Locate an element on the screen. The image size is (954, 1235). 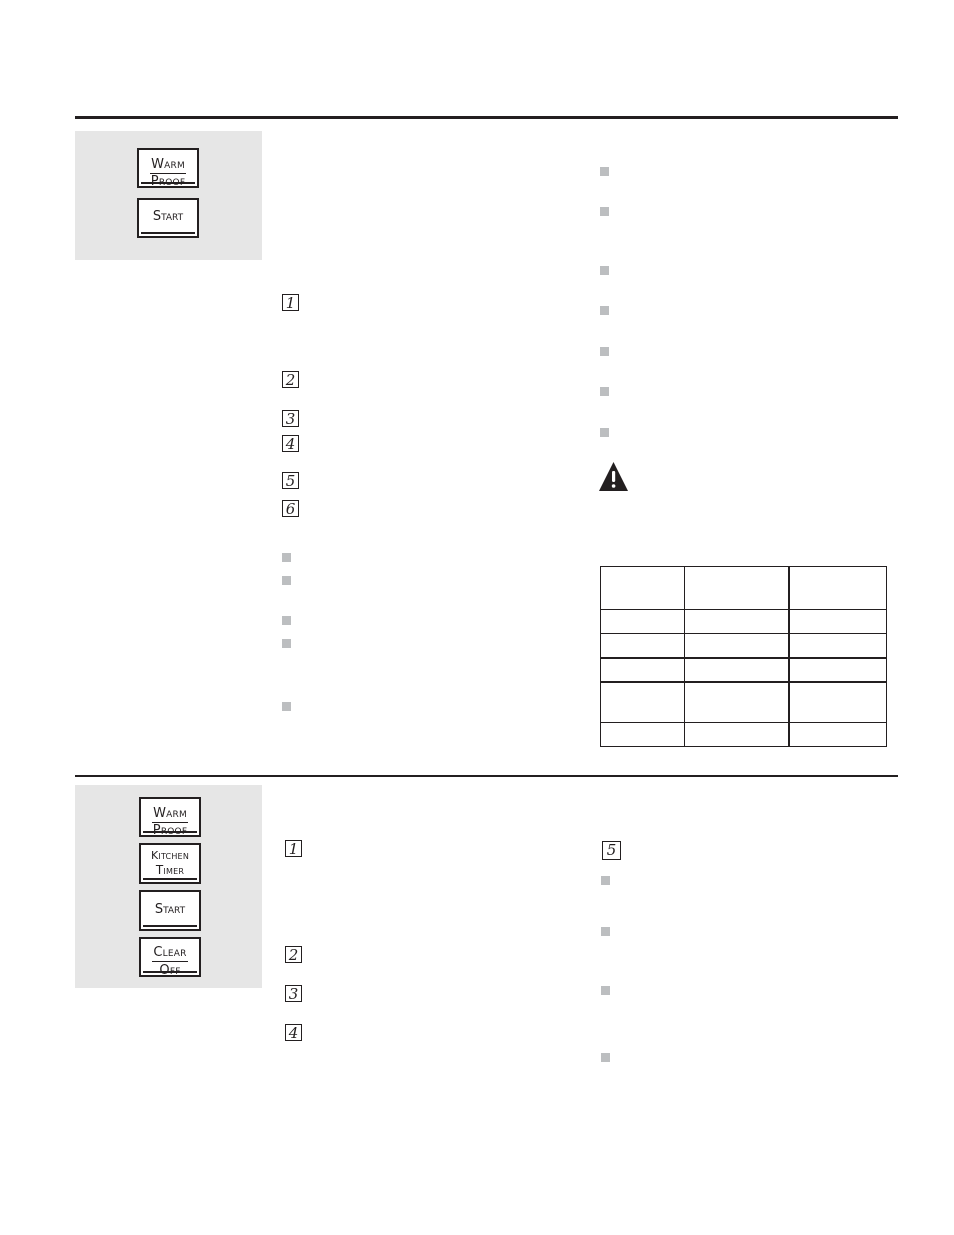
data-table is located at coordinates (743, 656).